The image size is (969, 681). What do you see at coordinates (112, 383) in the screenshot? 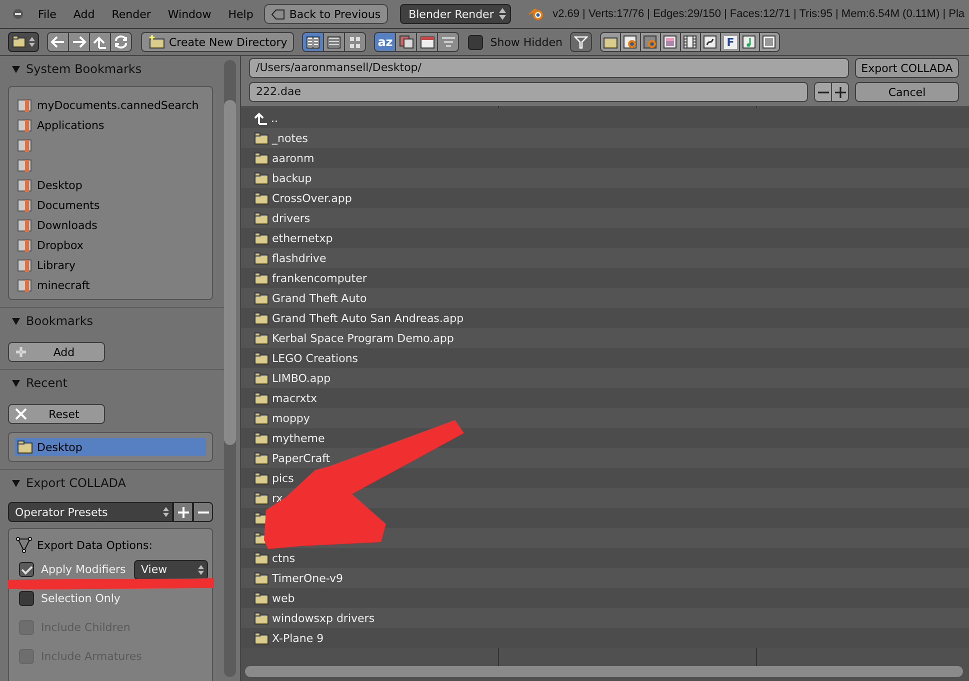
I see `panel-header: Recent` at bounding box center [112, 383].